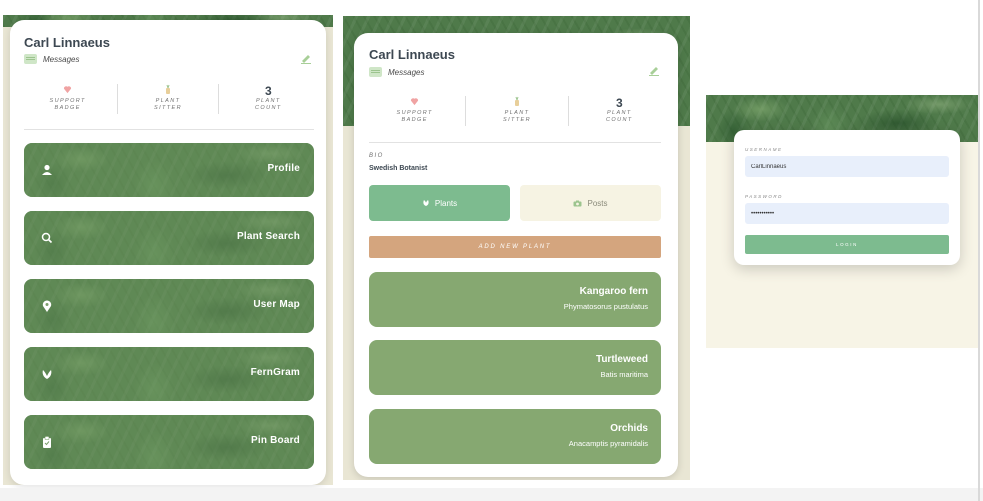  I want to click on plant-card: Turtleweed Batis maritima, so click(515, 367).